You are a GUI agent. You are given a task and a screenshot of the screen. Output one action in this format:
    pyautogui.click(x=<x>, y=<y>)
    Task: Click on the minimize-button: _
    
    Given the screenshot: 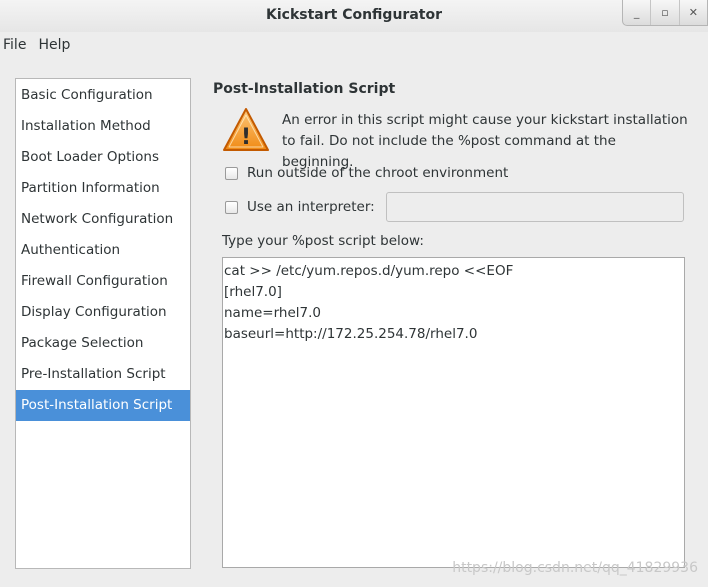 What is the action you would take?
    pyautogui.click(x=636, y=12)
    